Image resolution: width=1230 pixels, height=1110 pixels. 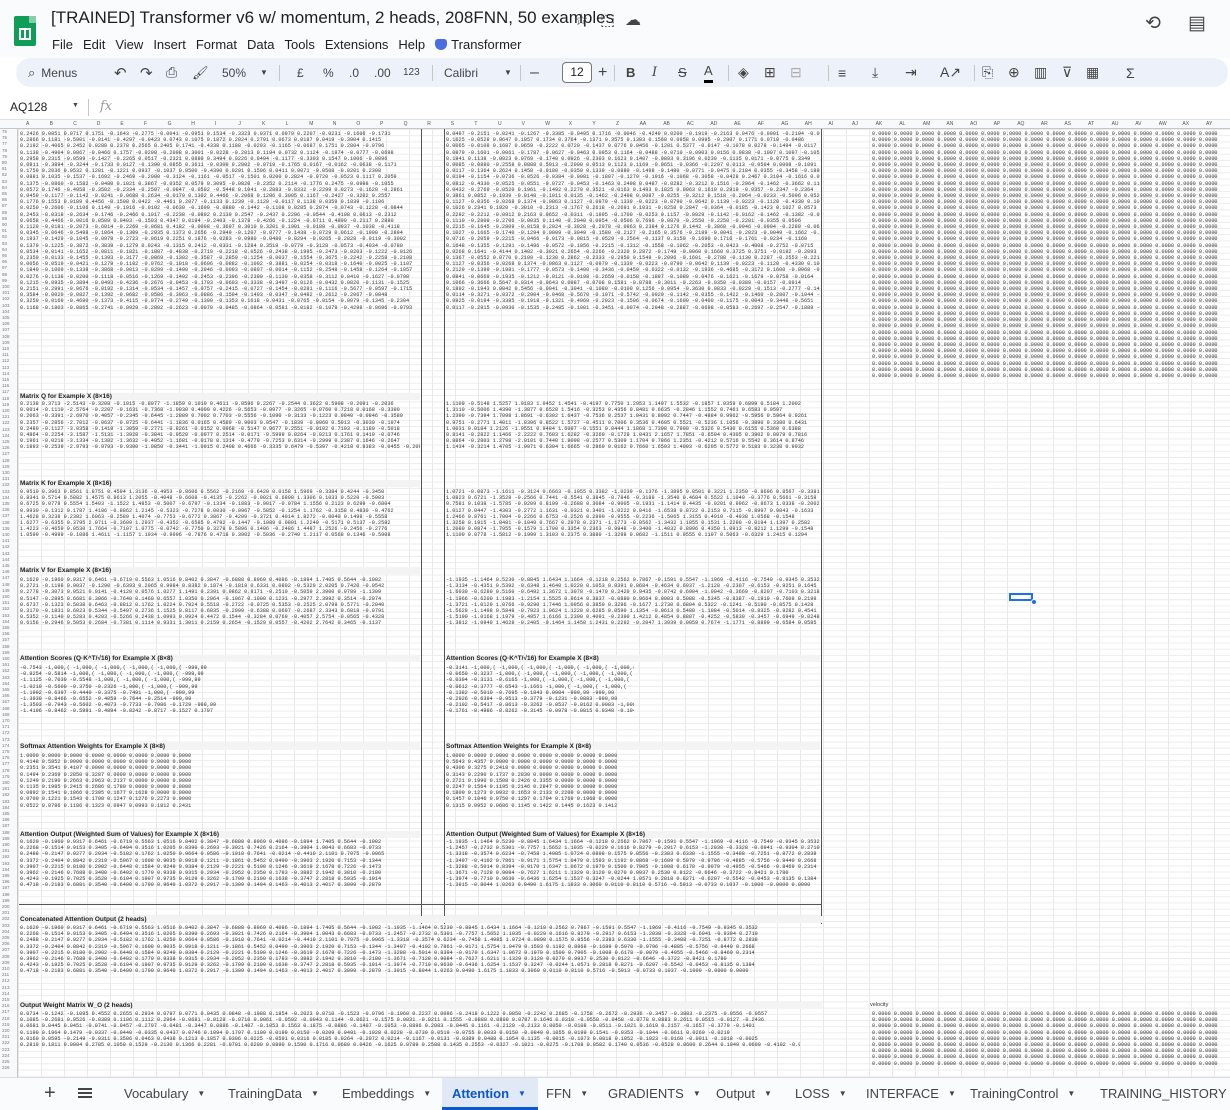 What do you see at coordinates (1163, 124) in the screenshot?
I see `column-header: AW` at bounding box center [1163, 124].